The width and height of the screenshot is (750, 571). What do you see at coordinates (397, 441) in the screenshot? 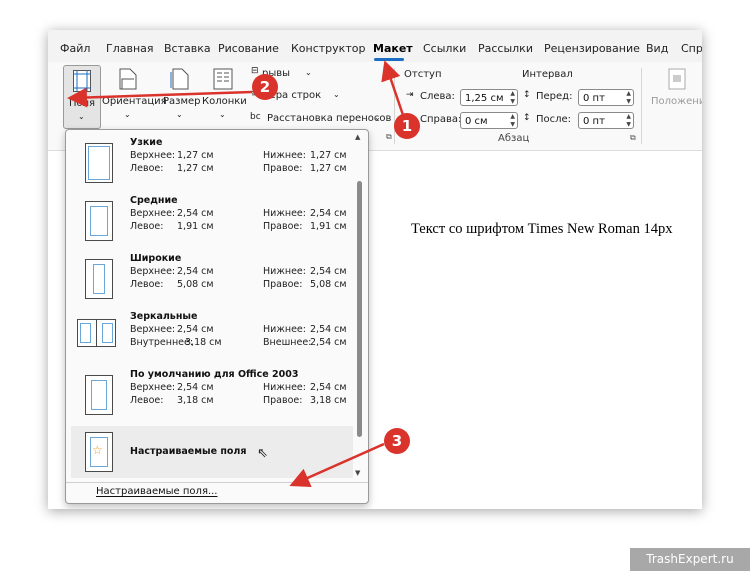
I see `callout-badge-3: 3` at bounding box center [397, 441].